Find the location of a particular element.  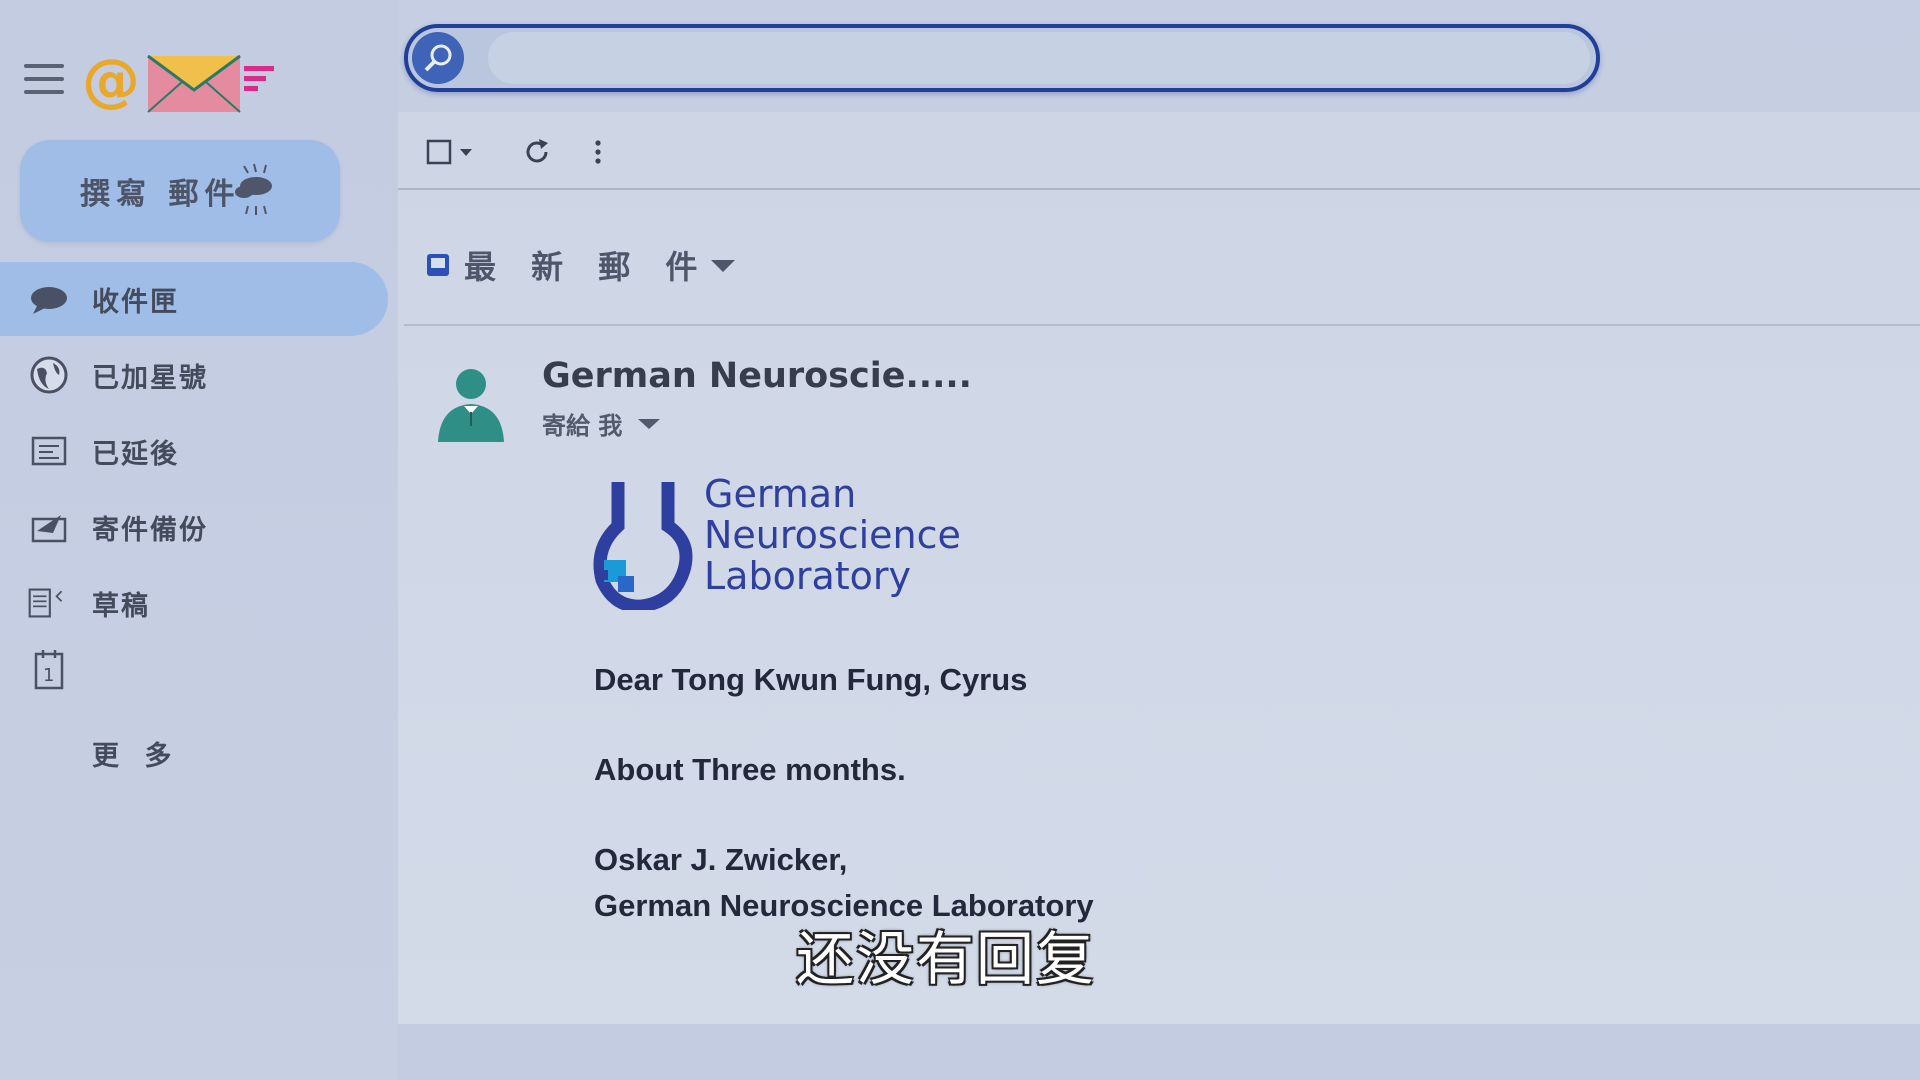

compose-label: 撰寫 郵件 is located at coordinates (160, 194).